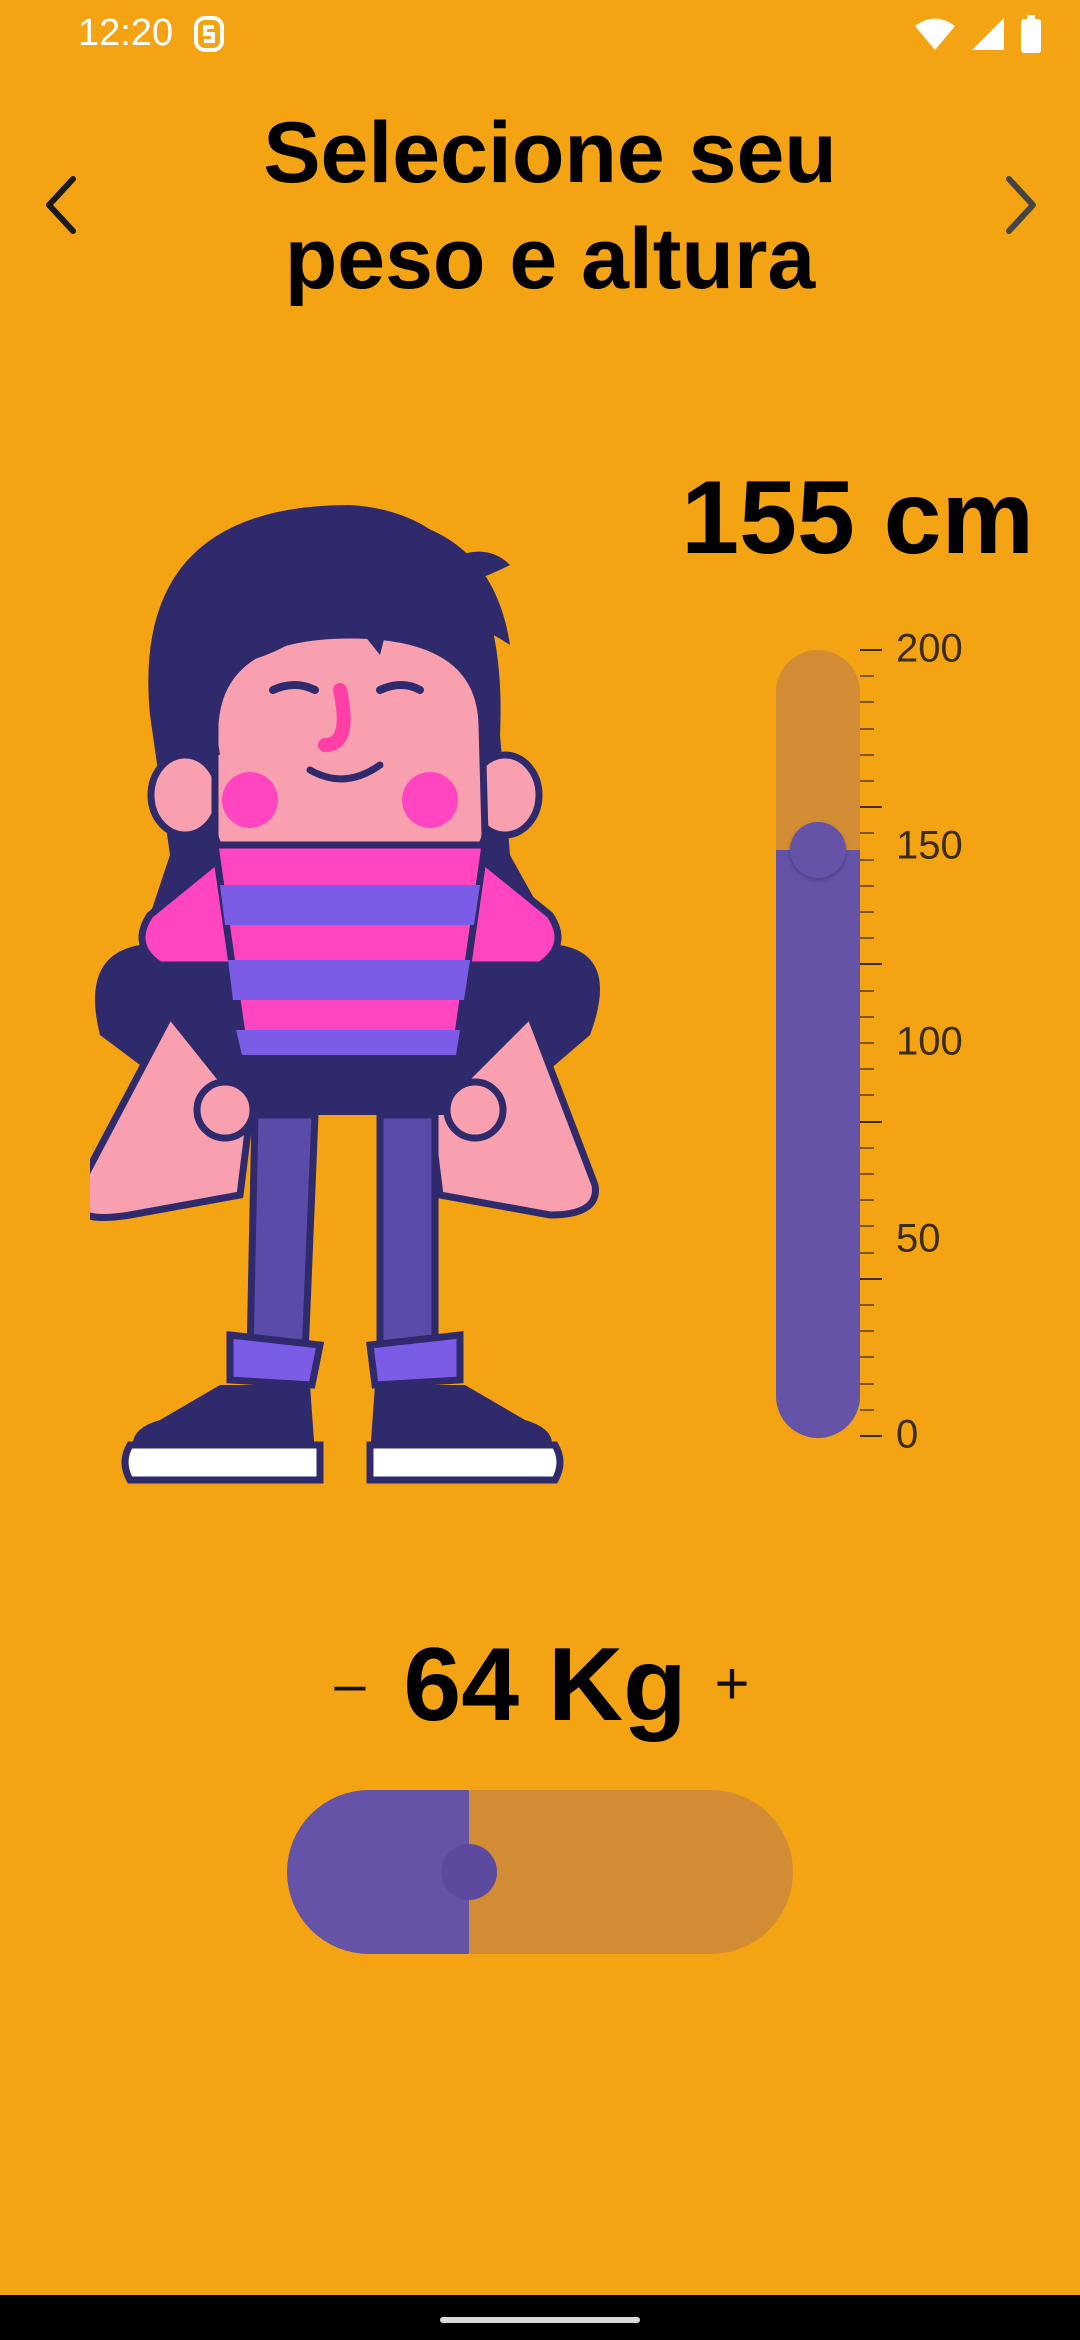 This screenshot has width=1080, height=2340. I want to click on scale-label: 200, so click(929, 648).